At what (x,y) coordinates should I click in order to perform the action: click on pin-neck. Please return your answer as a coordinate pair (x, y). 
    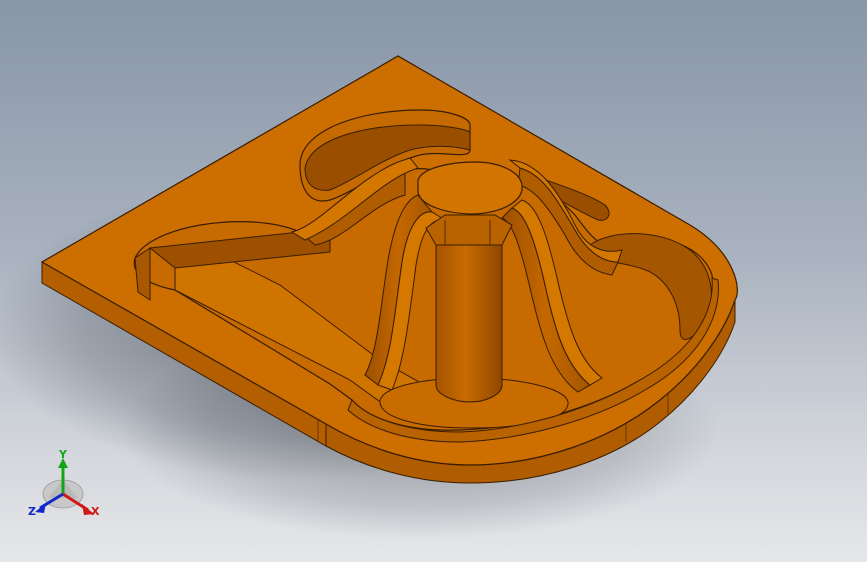
    Looking at the image, I should click on (469, 230).